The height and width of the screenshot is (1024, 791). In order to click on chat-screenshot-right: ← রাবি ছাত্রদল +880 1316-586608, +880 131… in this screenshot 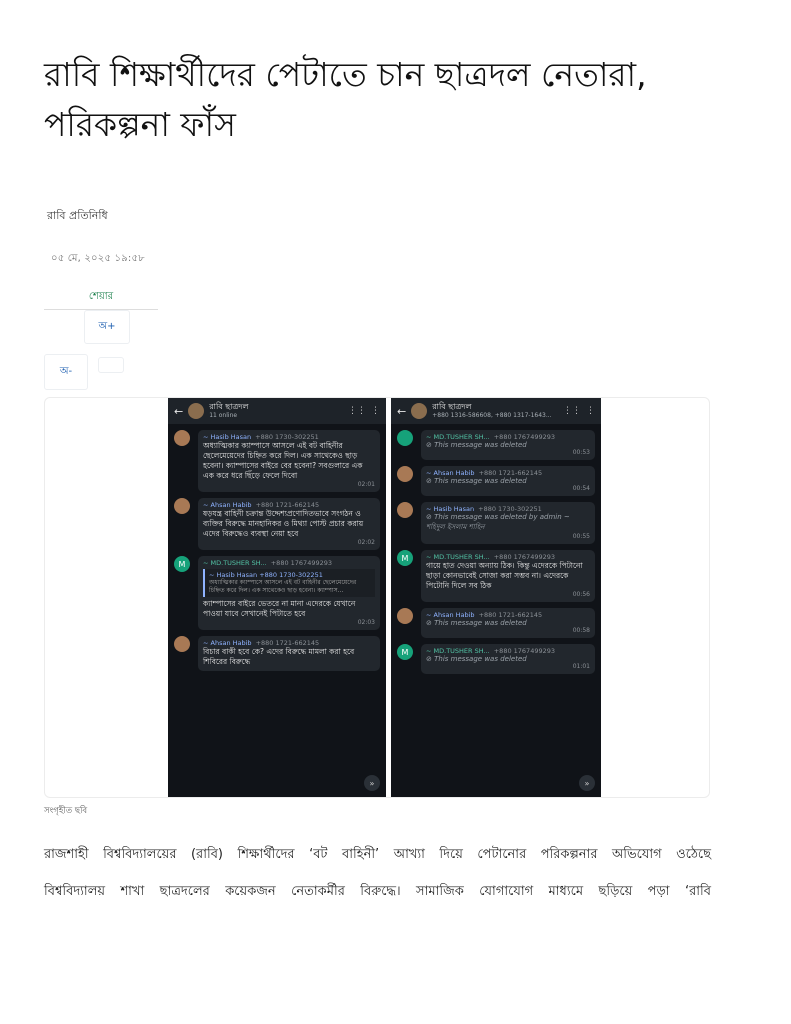, I will do `click(496, 597)`.